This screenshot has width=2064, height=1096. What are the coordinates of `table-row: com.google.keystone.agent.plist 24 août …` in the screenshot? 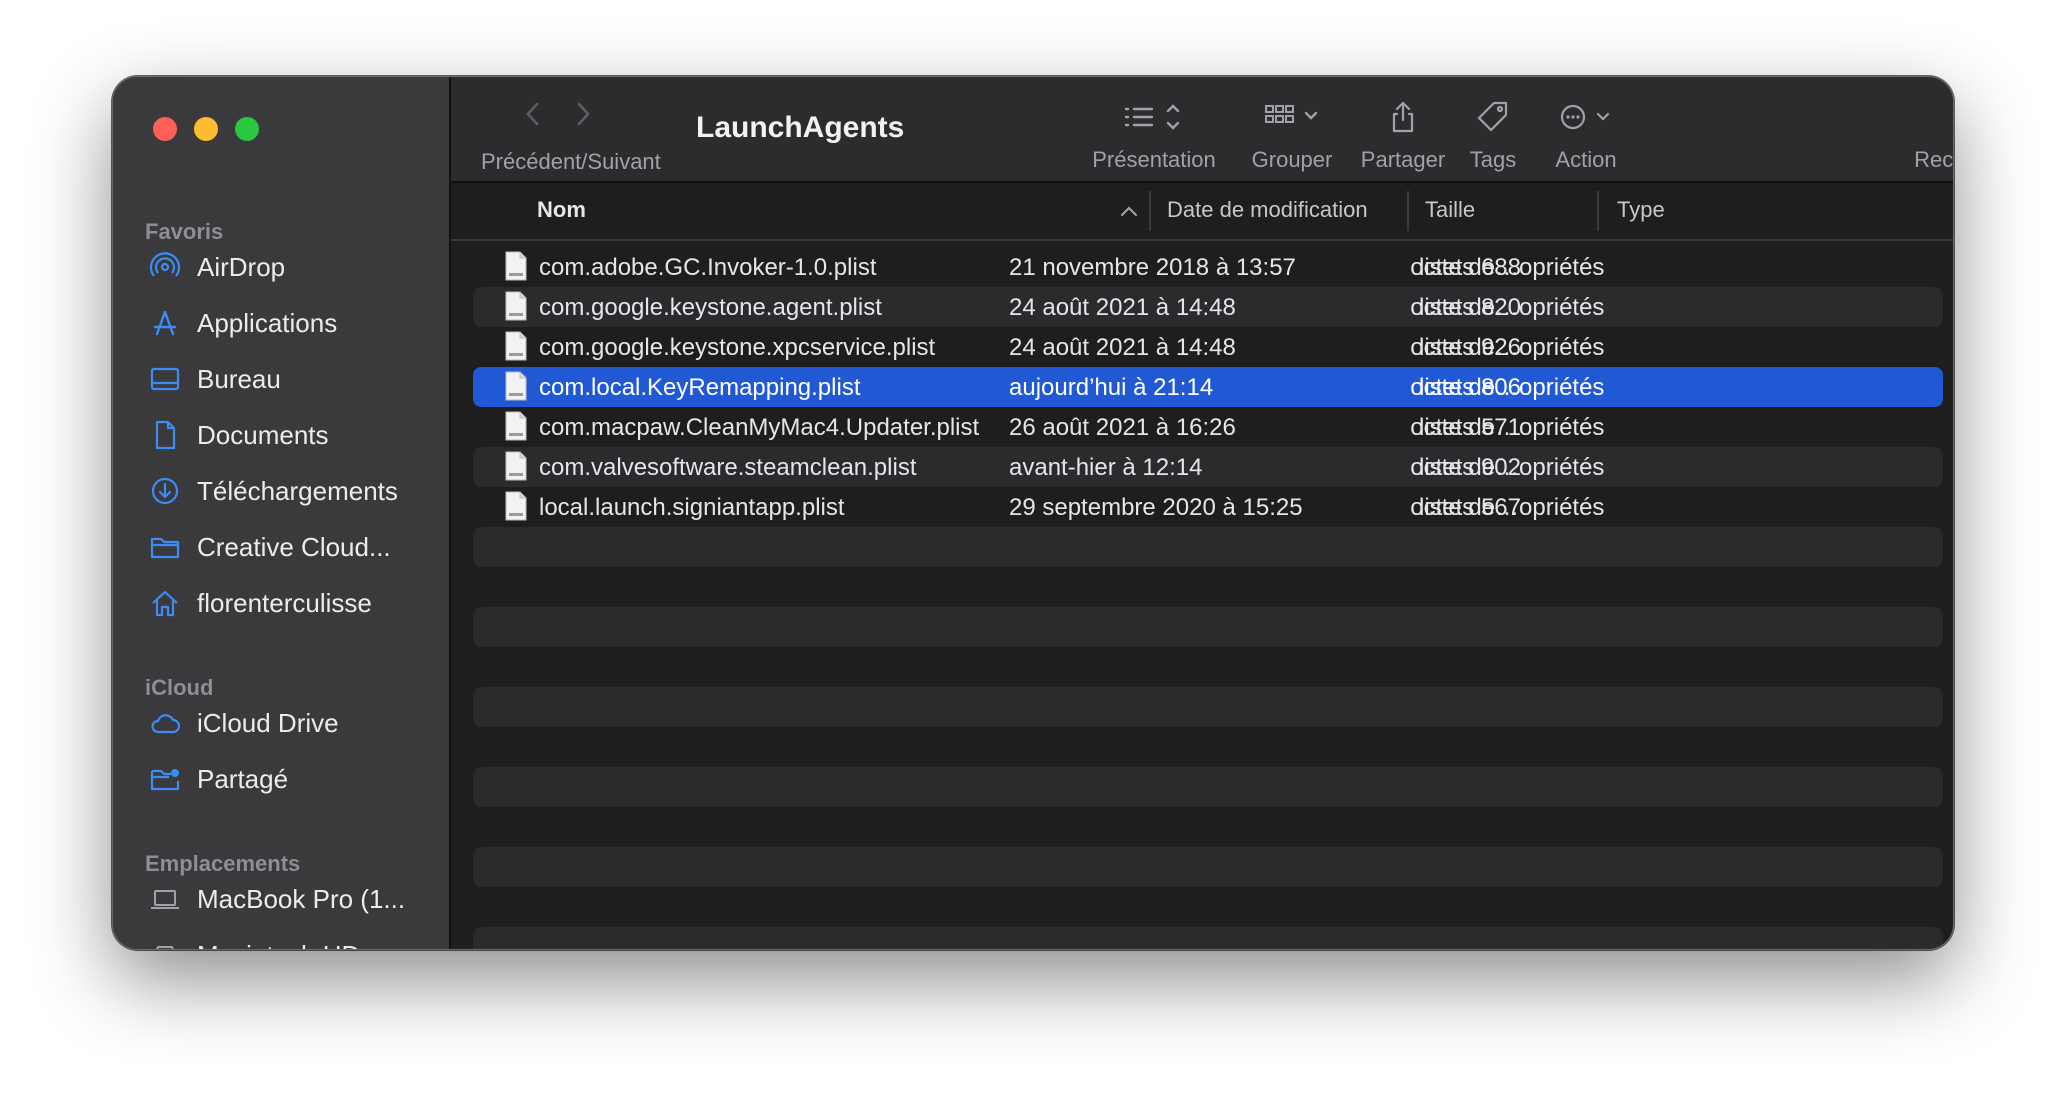 It's located at (1208, 307).